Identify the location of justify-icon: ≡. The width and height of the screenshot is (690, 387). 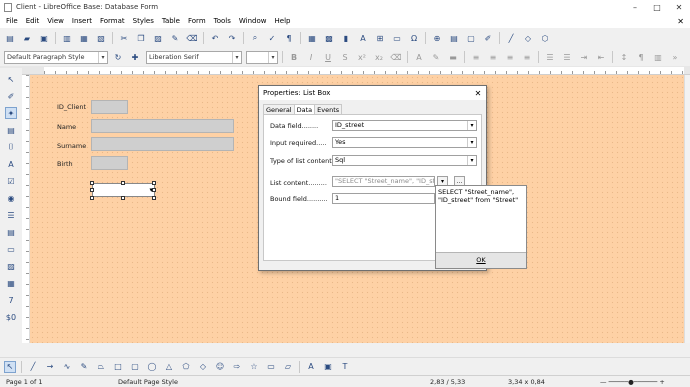
(527, 57).